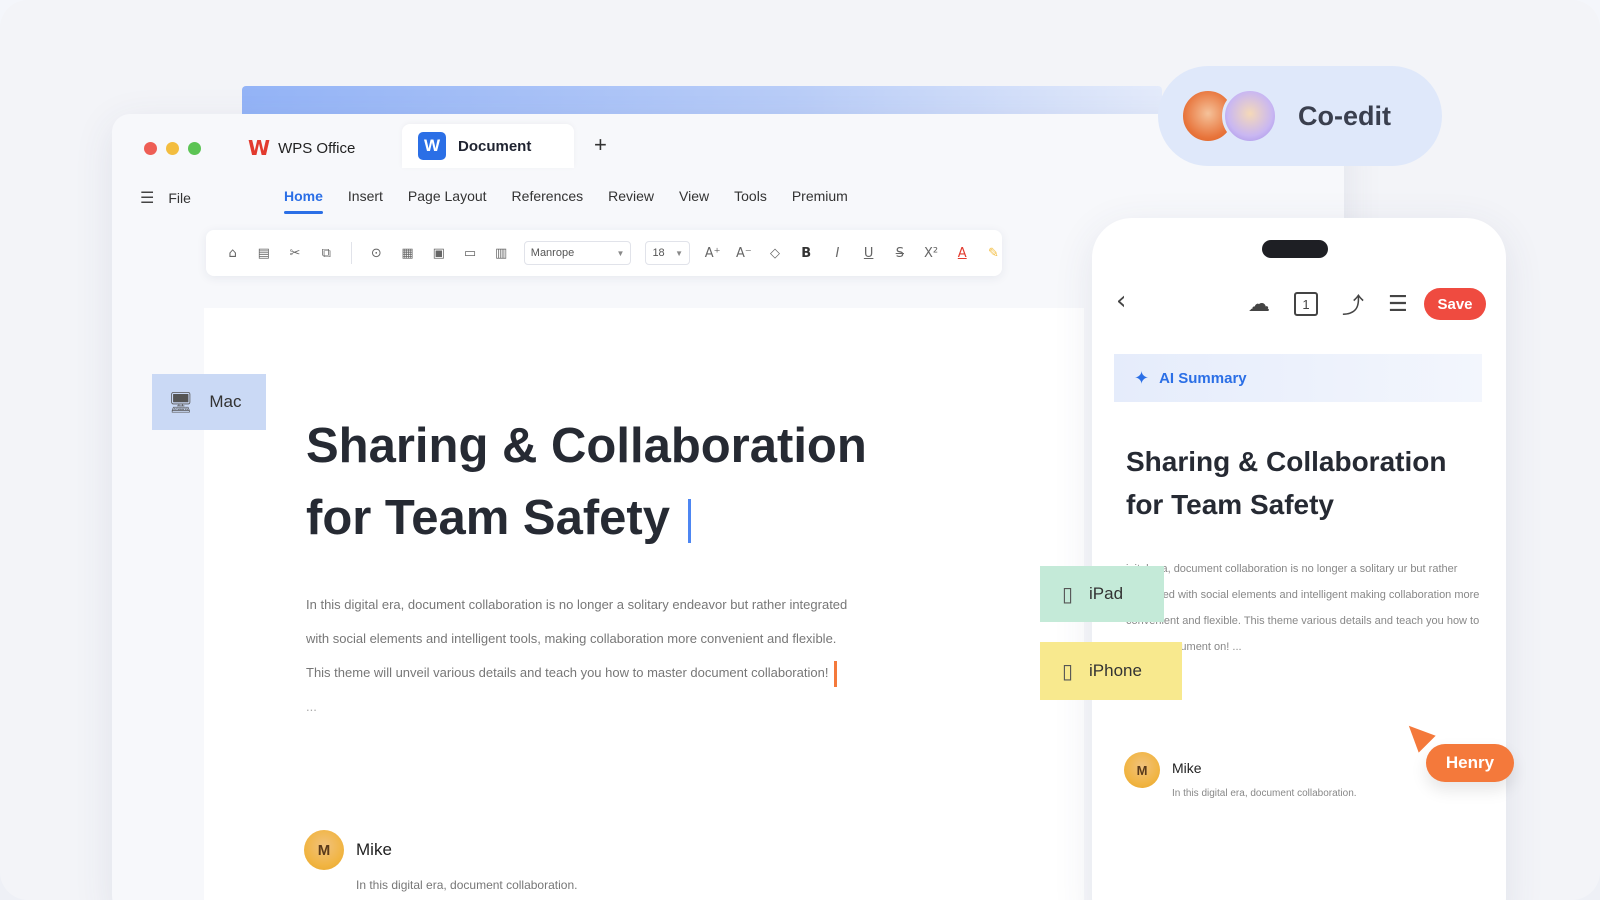 The image size is (1600, 900). Describe the element at coordinates (407, 253) in the screenshot. I see `image-icon: ▦` at that location.